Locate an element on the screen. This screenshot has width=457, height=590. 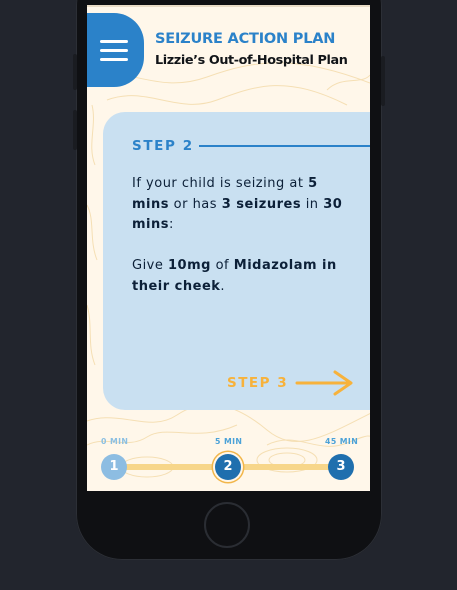
step-action-text: Give 10mg of Midazolam in their cheek. is located at coordinates (234, 276).